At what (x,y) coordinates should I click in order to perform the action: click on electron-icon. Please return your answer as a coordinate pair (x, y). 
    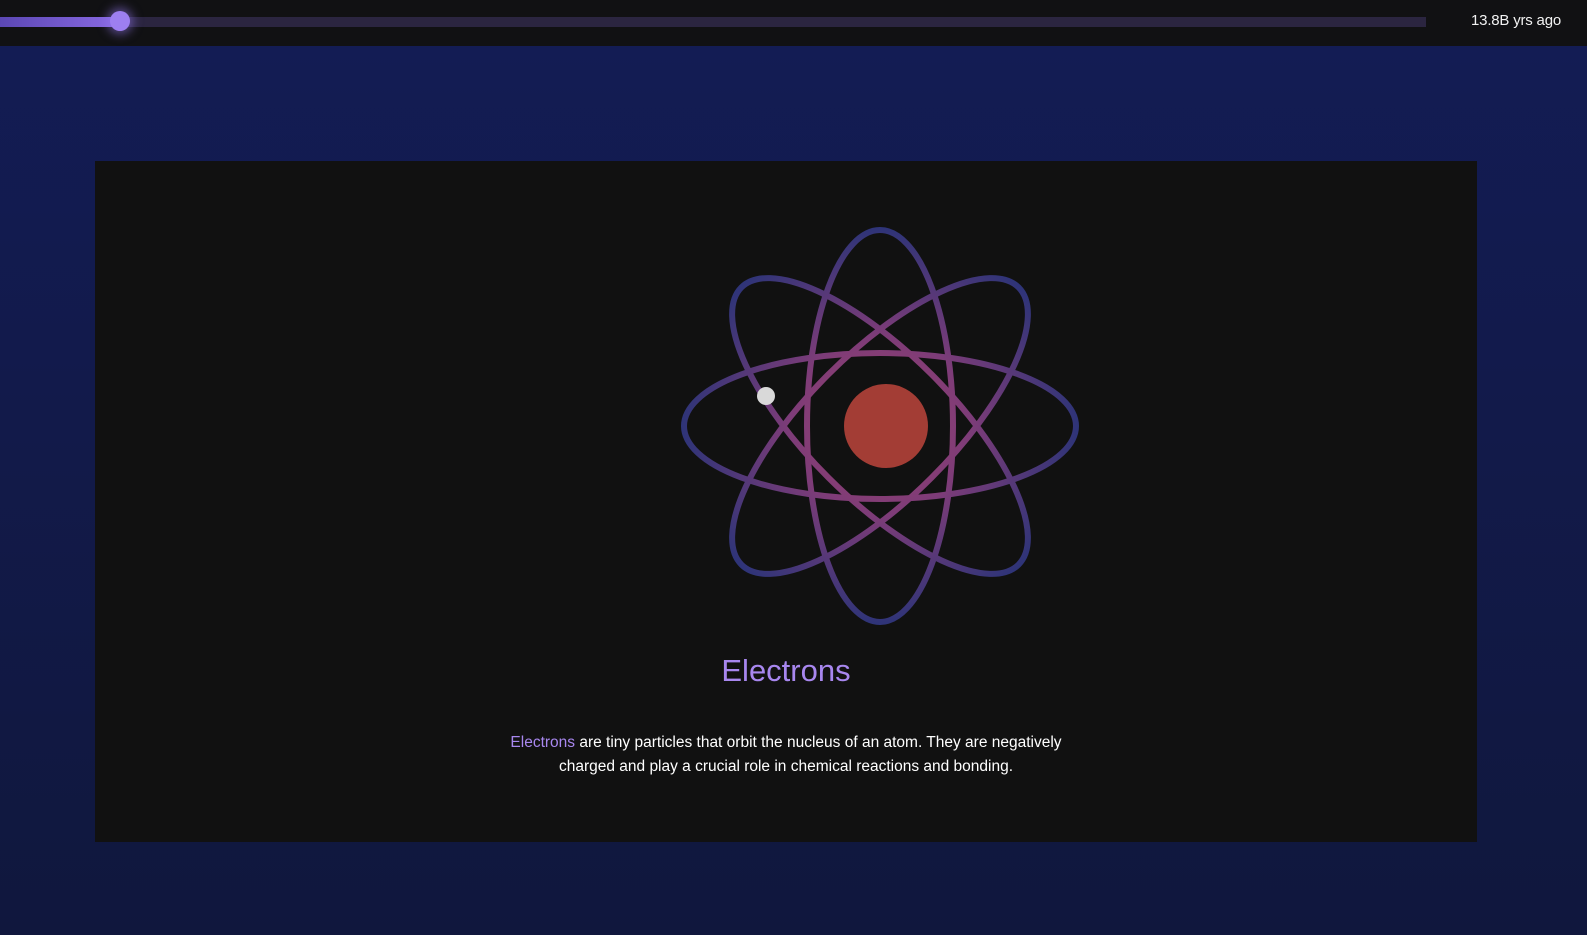
    Looking at the image, I should click on (766, 396).